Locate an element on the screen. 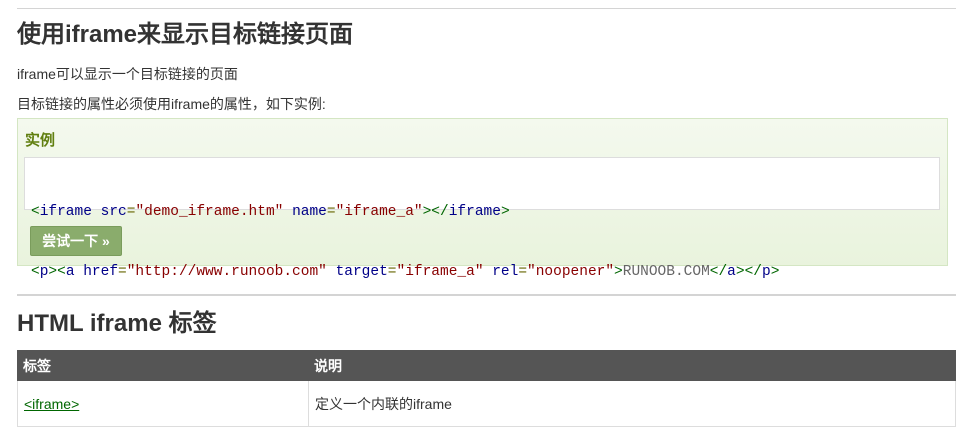 The image size is (964, 445). table-cell-description: 定义一个内联的iframe is located at coordinates (632, 403).